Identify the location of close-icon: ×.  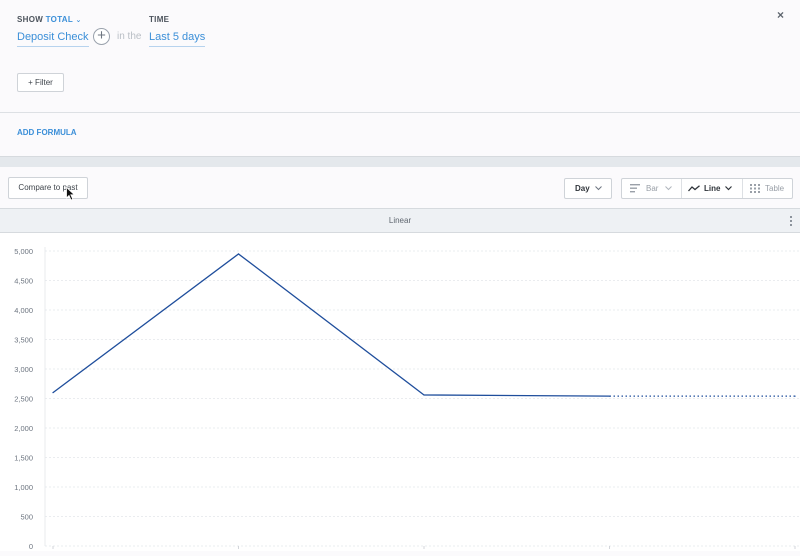
(780, 15).